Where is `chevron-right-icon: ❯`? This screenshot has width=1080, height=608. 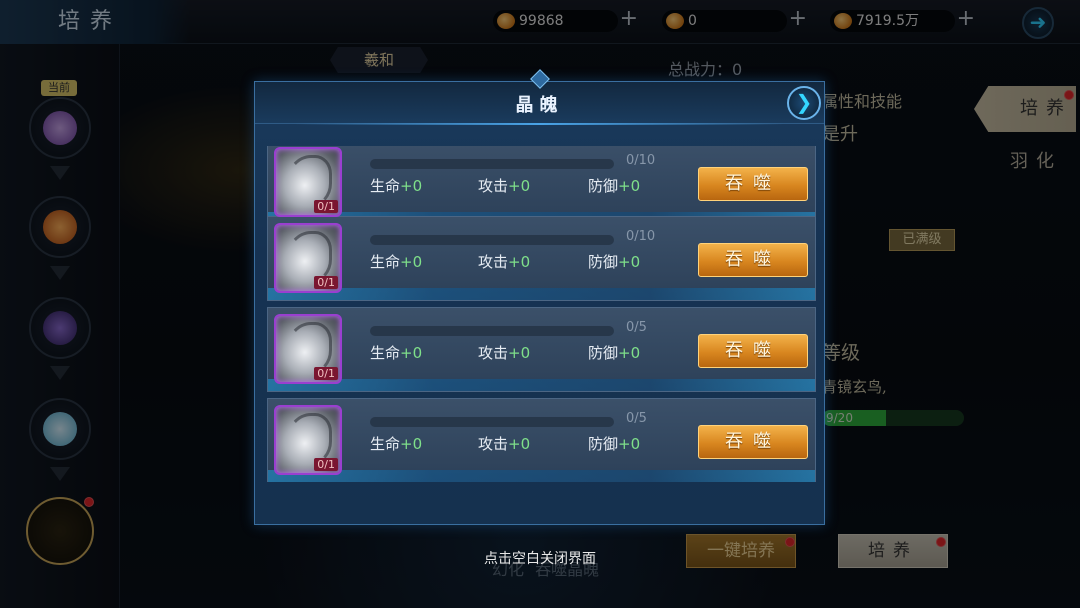 chevron-right-icon: ❯ is located at coordinates (804, 103).